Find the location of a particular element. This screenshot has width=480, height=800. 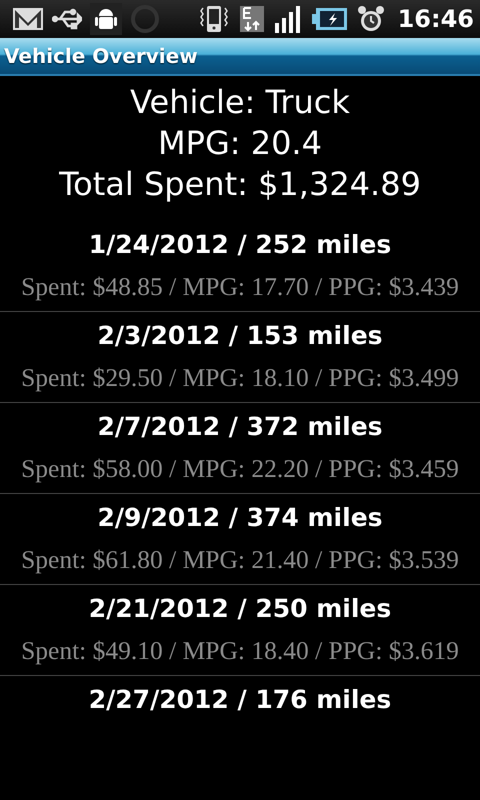

entry-title: 1/24/2012 / 252 miles is located at coordinates (240, 245).